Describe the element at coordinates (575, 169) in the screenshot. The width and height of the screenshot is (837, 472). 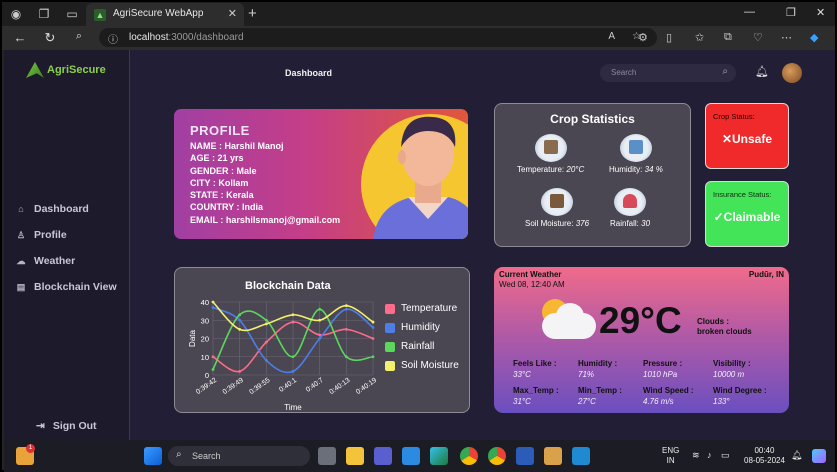
I see `temperature-value: 20°C` at that location.